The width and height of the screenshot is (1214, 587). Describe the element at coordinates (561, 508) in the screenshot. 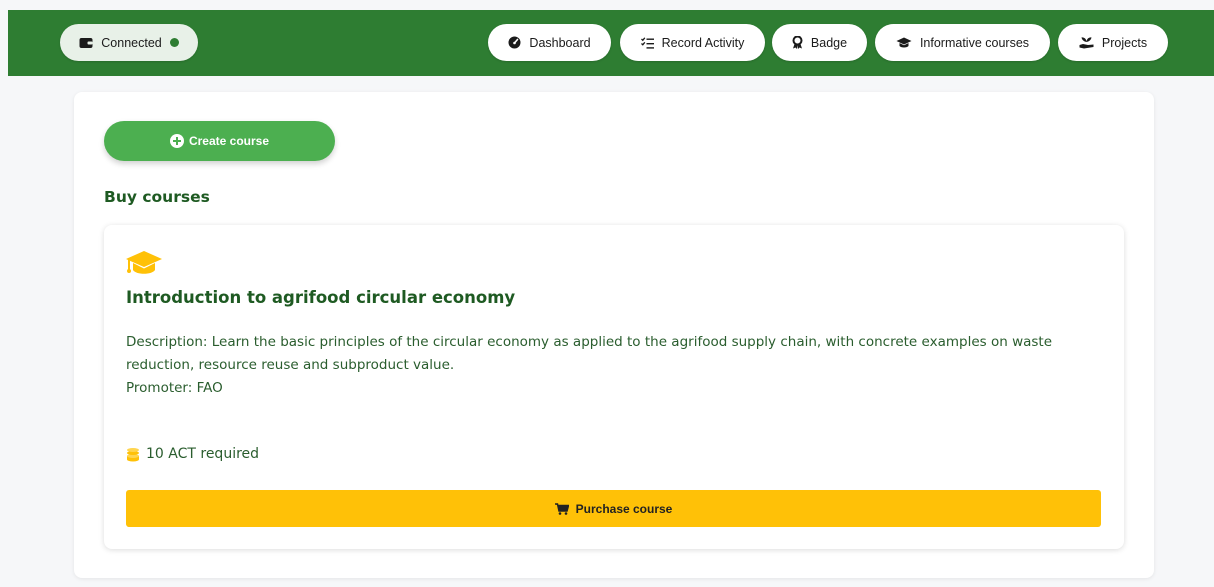

I see `shopping-cart-icon` at that location.